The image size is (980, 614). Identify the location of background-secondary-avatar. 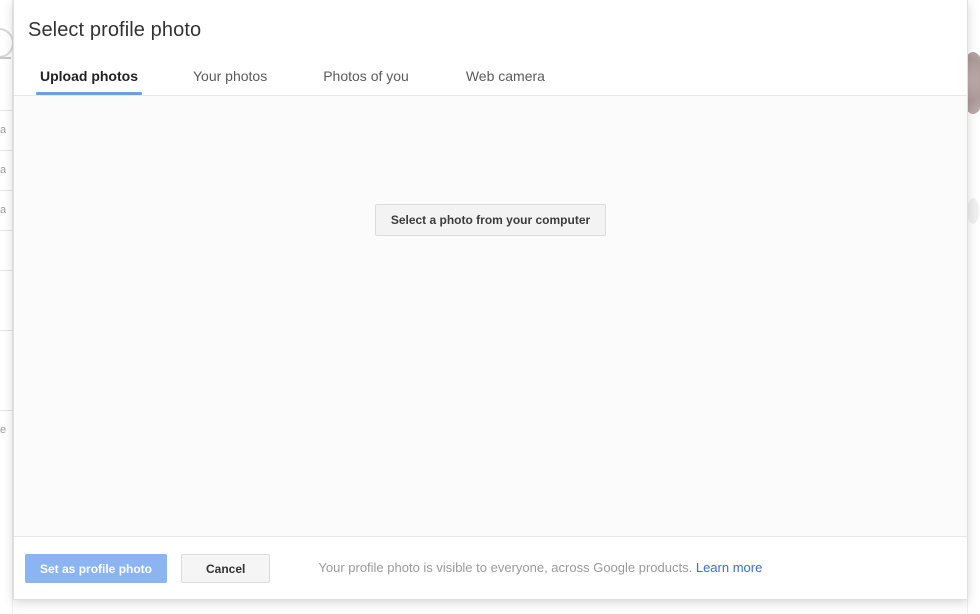
(973, 211).